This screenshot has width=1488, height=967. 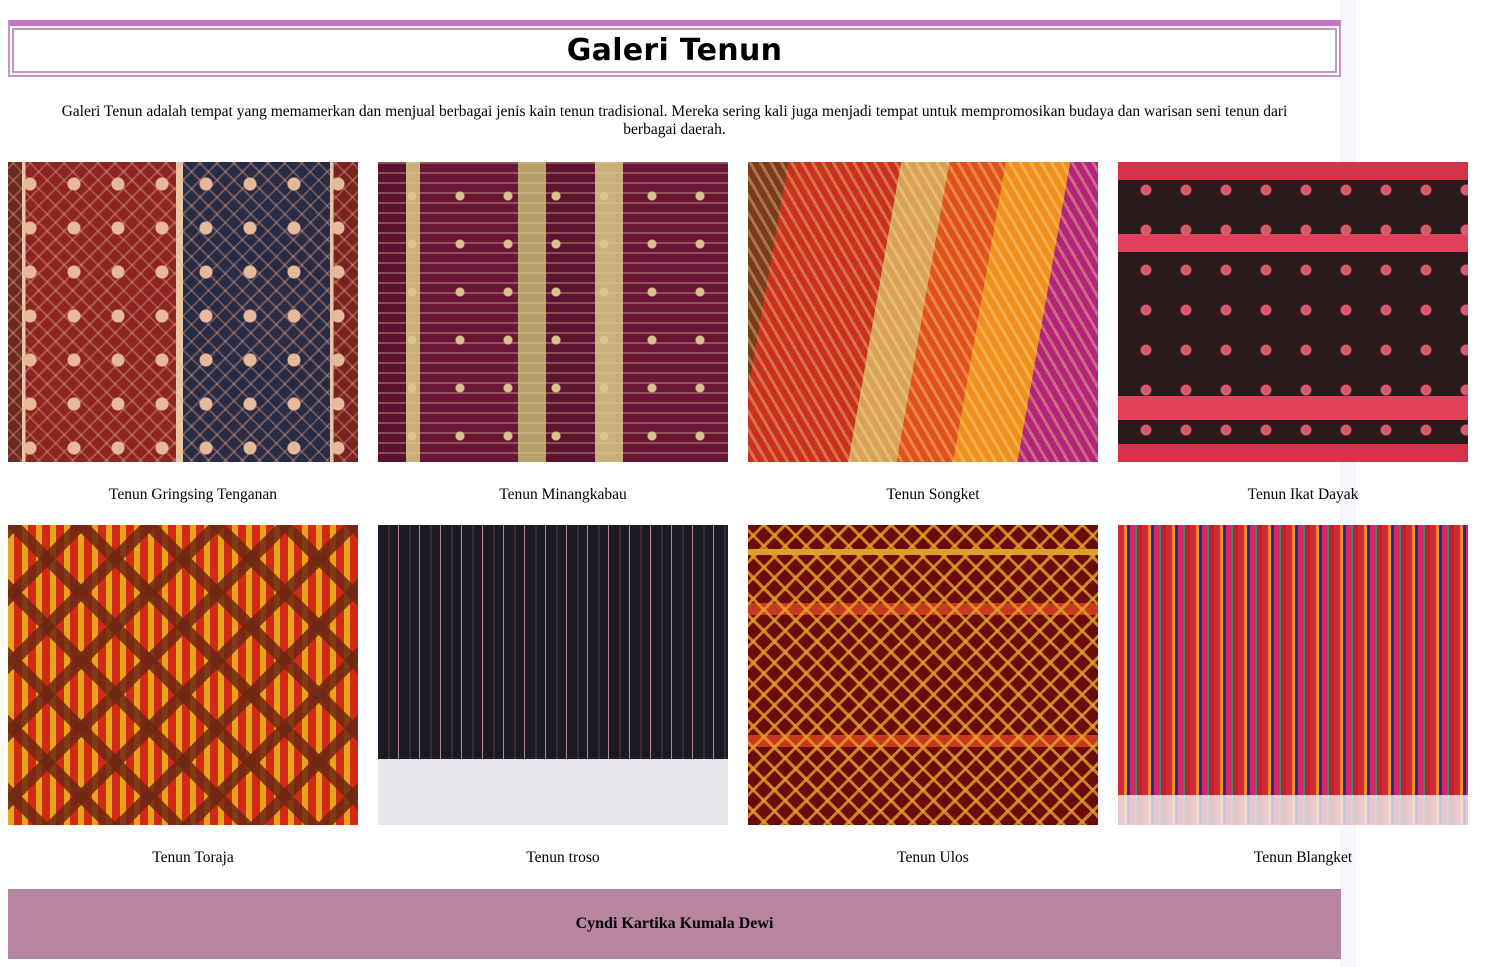 I want to click on gallery-card: Tenun Minangkabau, so click(x=553, y=332).